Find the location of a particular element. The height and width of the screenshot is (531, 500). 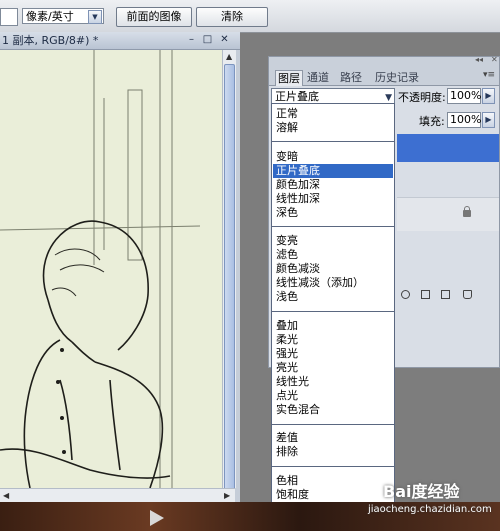

restore-icon: □ is located at coordinates (207, 40).